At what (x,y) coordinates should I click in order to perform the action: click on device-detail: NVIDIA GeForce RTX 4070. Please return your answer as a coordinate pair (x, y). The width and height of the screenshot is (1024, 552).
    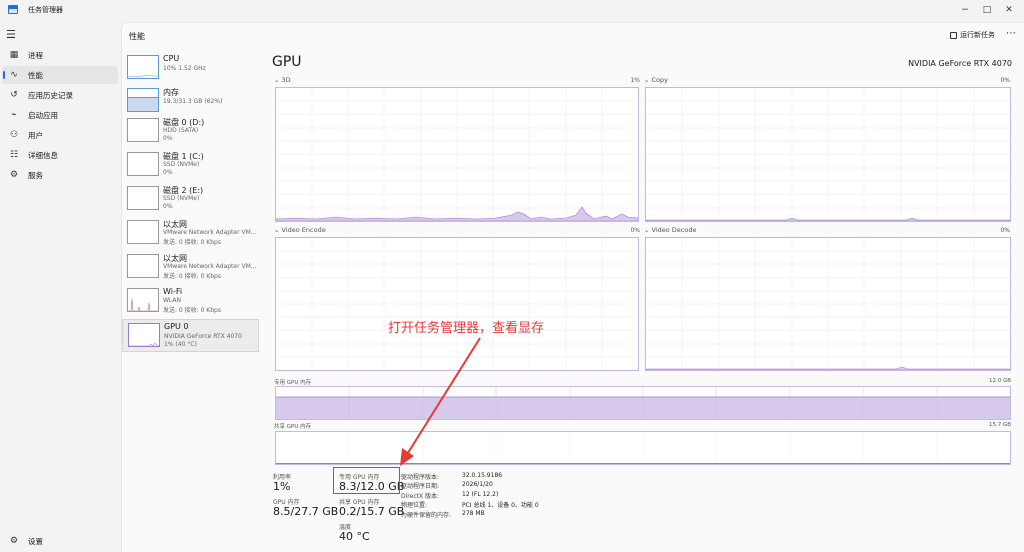
    Looking at the image, I should click on (203, 336).